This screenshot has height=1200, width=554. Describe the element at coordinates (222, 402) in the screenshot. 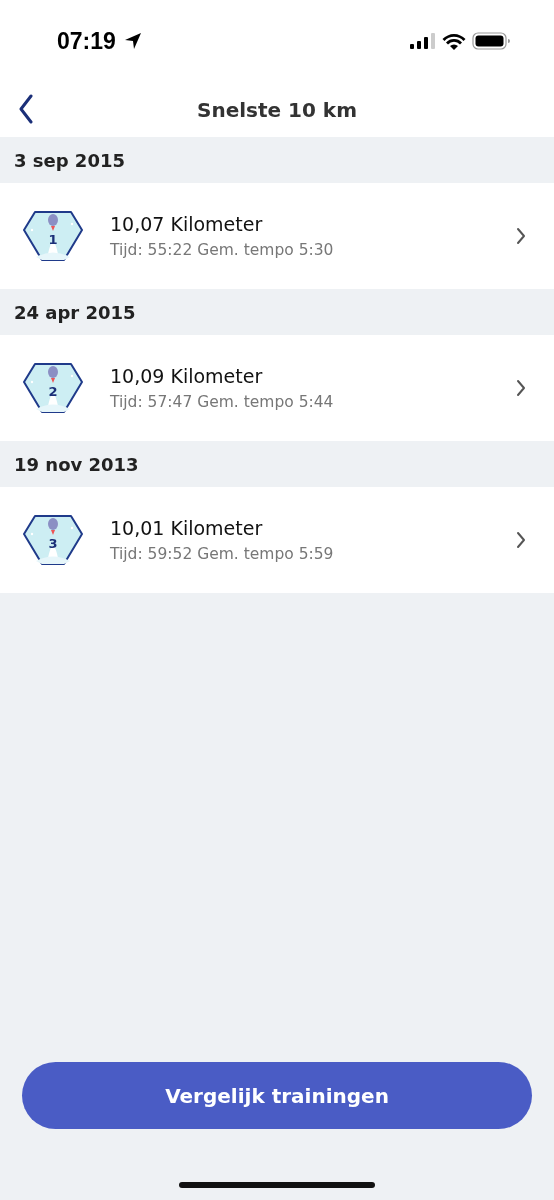

I see `training-details: Tijd: 57:47 Gem. tempo 5:44` at that location.